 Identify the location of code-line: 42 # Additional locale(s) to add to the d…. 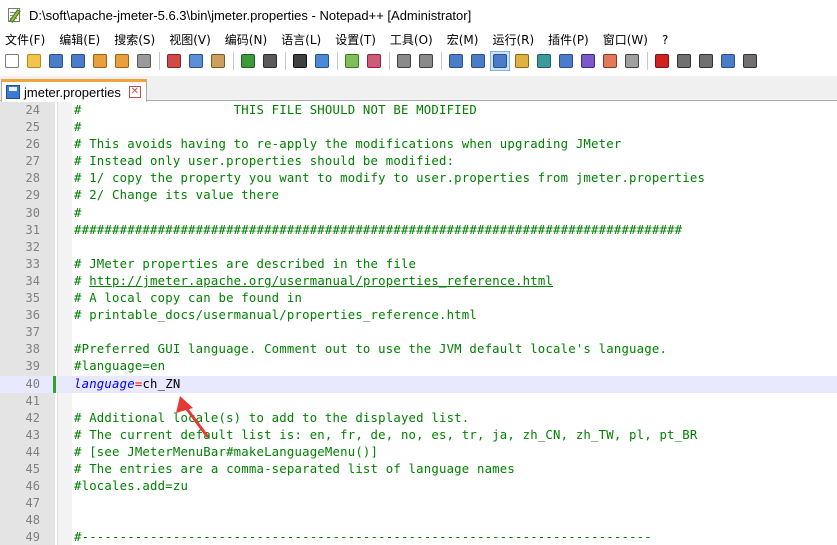
(418, 418).